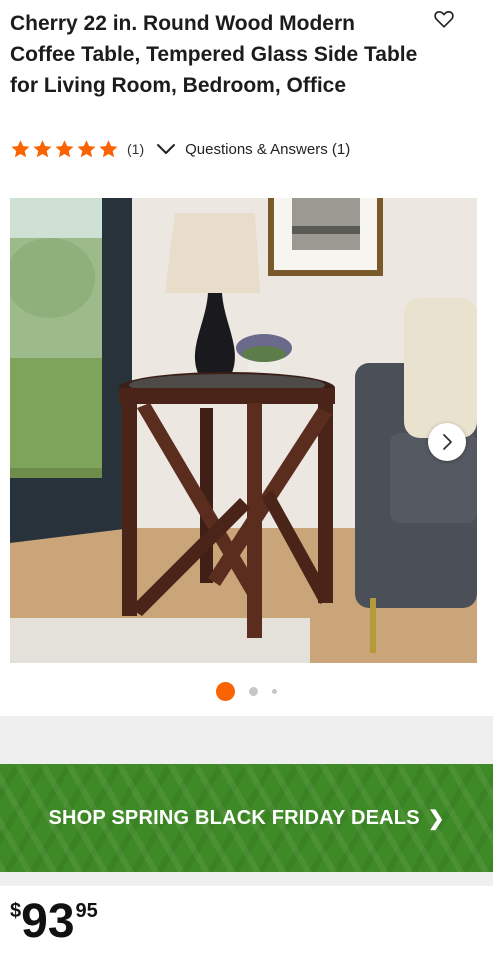 The height and width of the screenshot is (960, 493). Describe the element at coordinates (48, 921) in the screenshot. I see `price-dollars: 93` at that location.